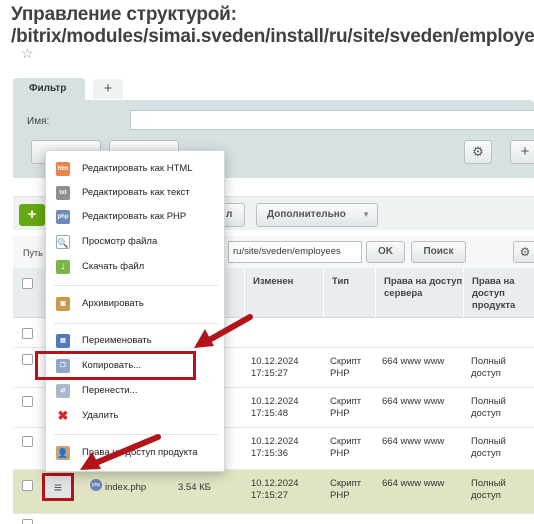  I want to click on upload-button-label: л, so click(229, 214).